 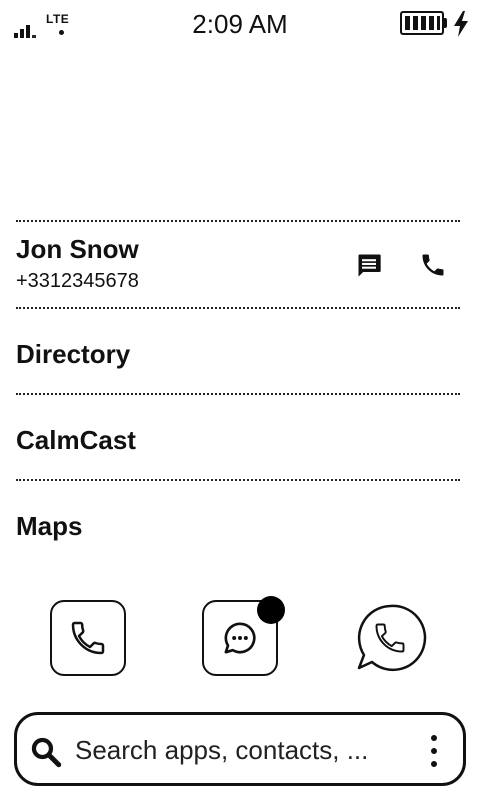 I want to click on contact-name: Jon Snow, so click(x=77, y=249).